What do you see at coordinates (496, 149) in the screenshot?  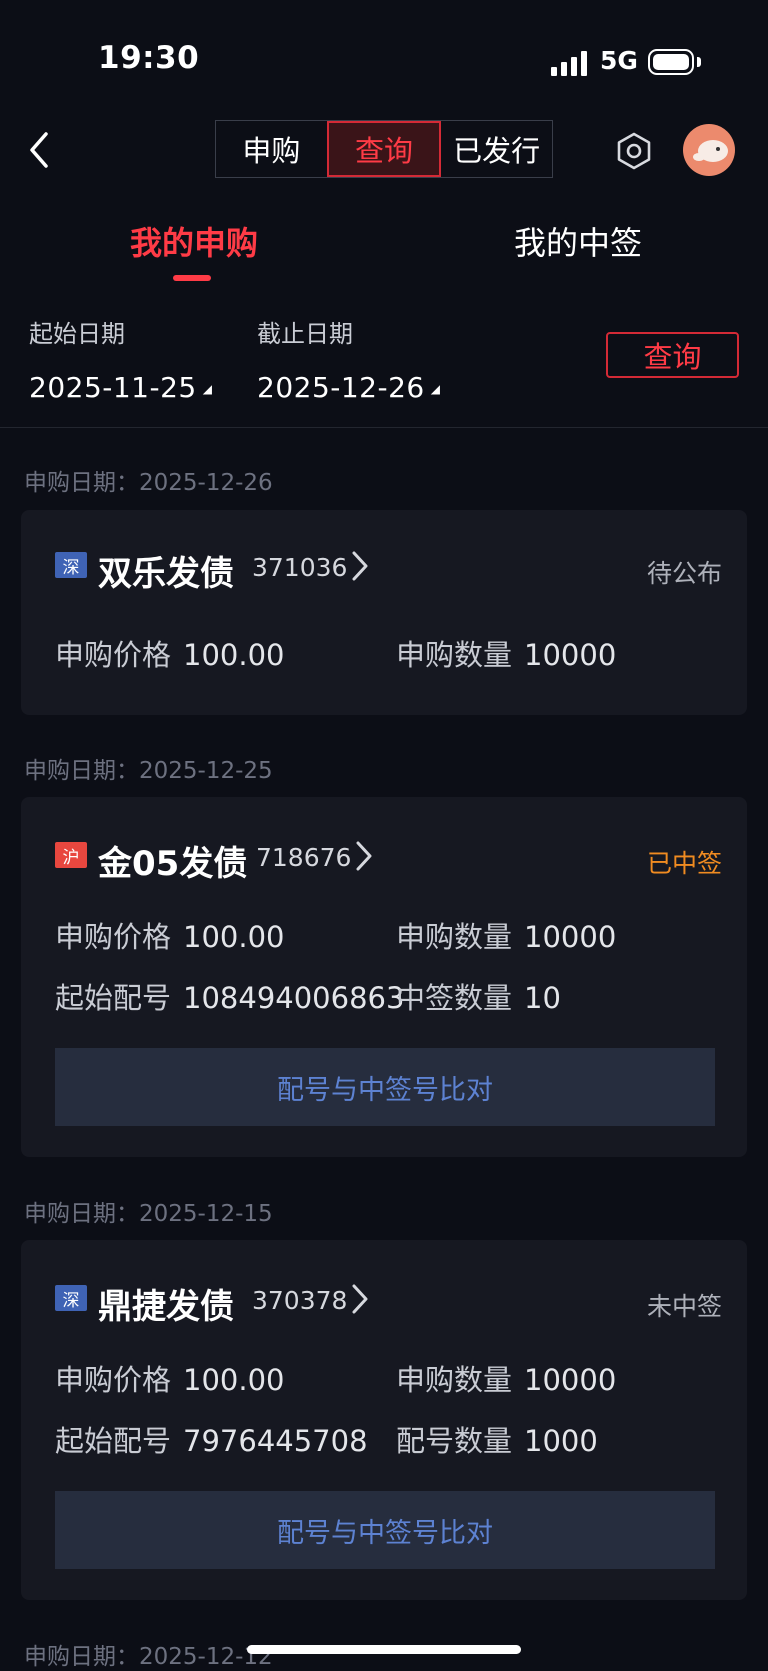 I see `segment-issued: 已发行` at bounding box center [496, 149].